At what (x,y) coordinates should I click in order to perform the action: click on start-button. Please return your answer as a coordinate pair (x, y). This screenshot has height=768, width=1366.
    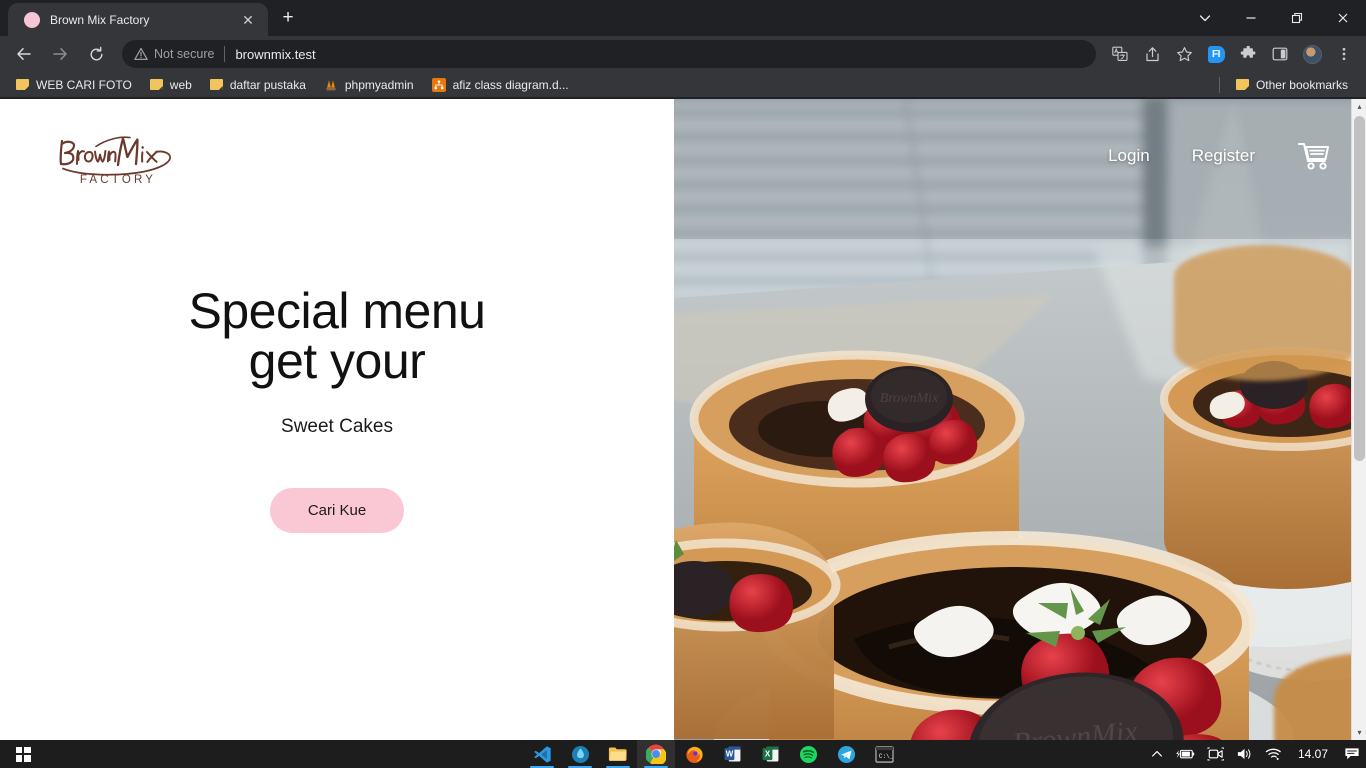
    Looking at the image, I should click on (23, 754).